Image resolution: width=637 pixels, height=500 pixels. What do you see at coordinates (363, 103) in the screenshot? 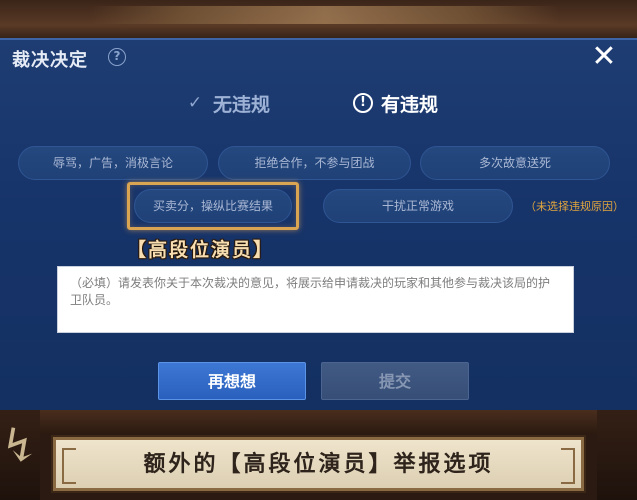
I see `exclamation-icon: !` at bounding box center [363, 103].